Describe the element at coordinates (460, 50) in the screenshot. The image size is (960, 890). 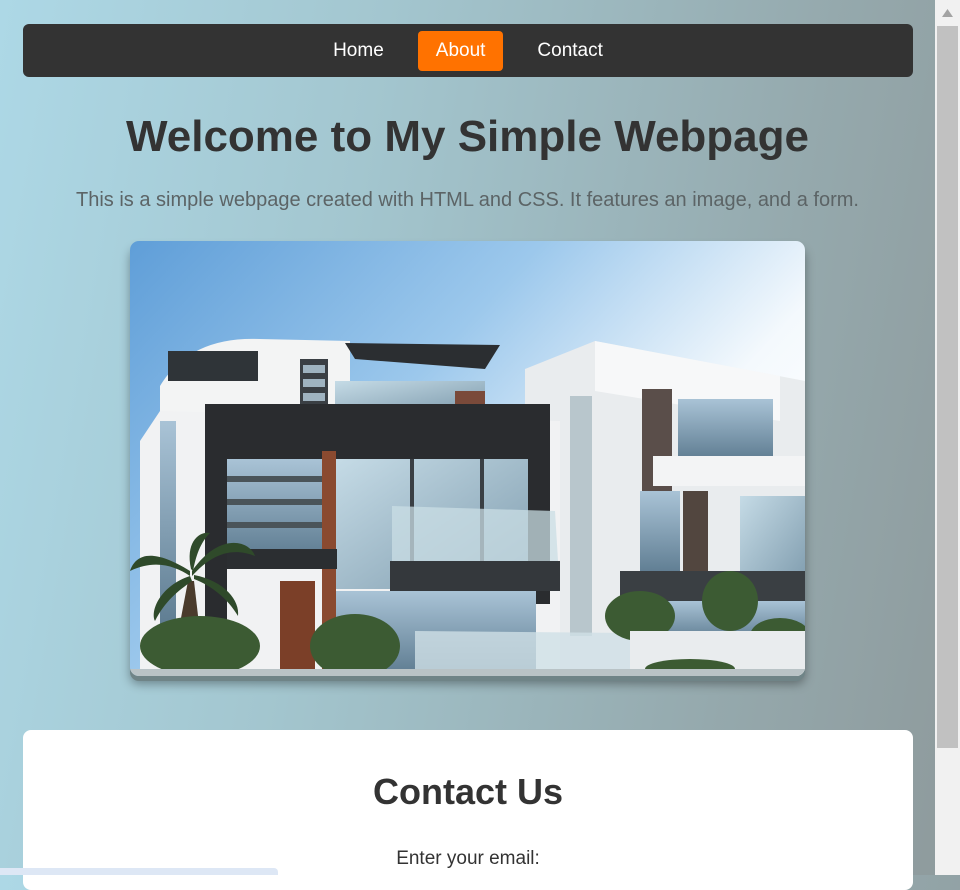
I see `nav-link-about: About` at that location.